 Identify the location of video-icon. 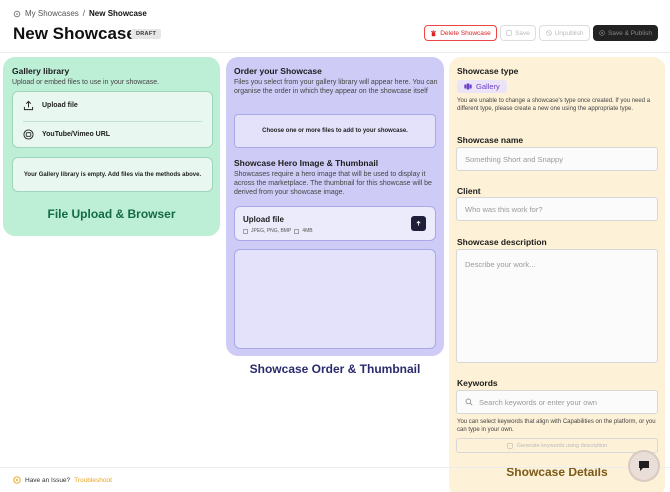
(28, 134).